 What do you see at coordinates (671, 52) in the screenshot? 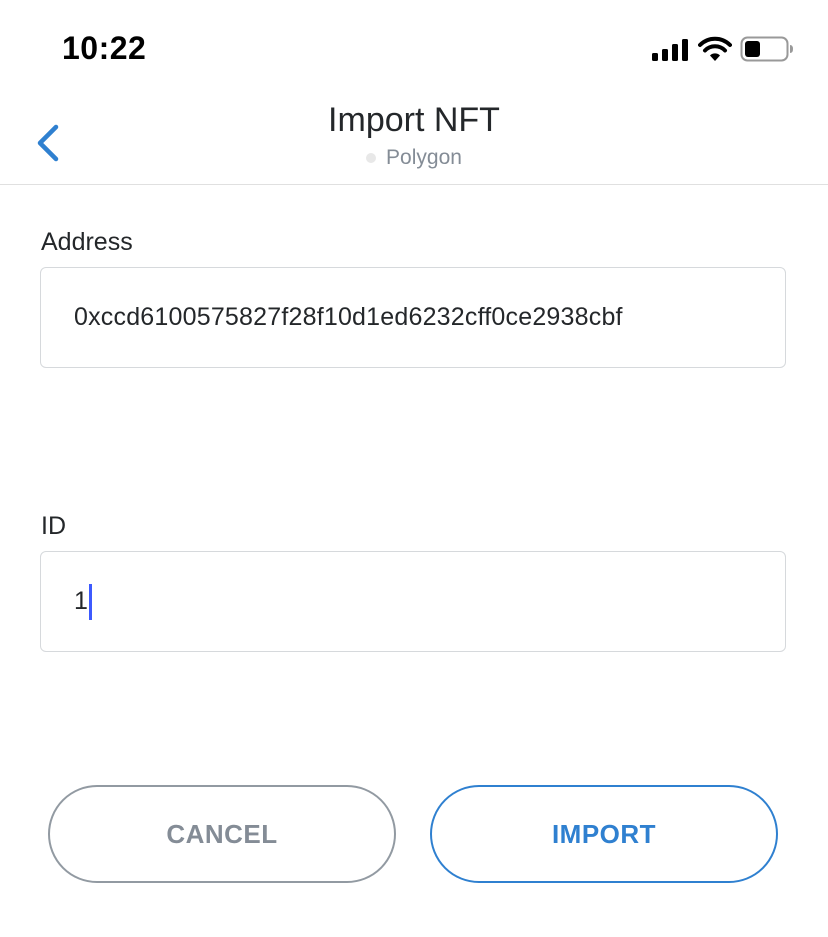
I see `cellular-signal-icon` at bounding box center [671, 52].